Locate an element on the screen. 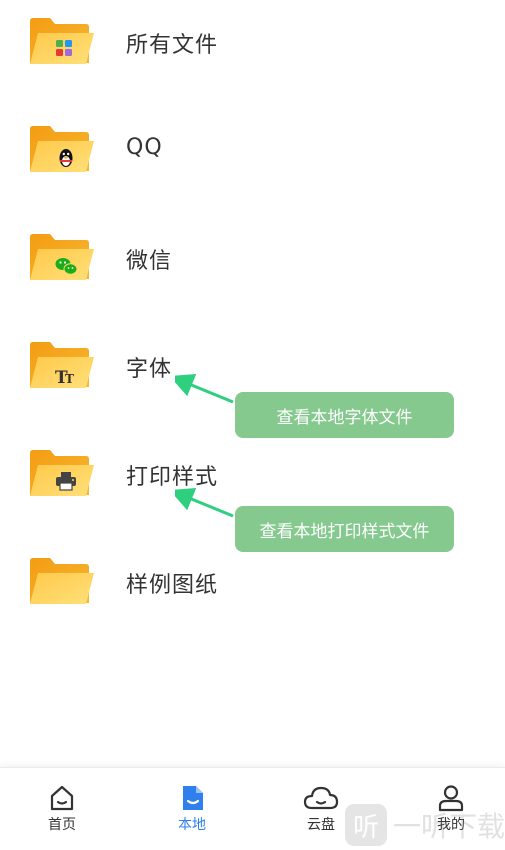 The height and width of the screenshot is (850, 505). nav-label-home: 首页 is located at coordinates (62, 825).